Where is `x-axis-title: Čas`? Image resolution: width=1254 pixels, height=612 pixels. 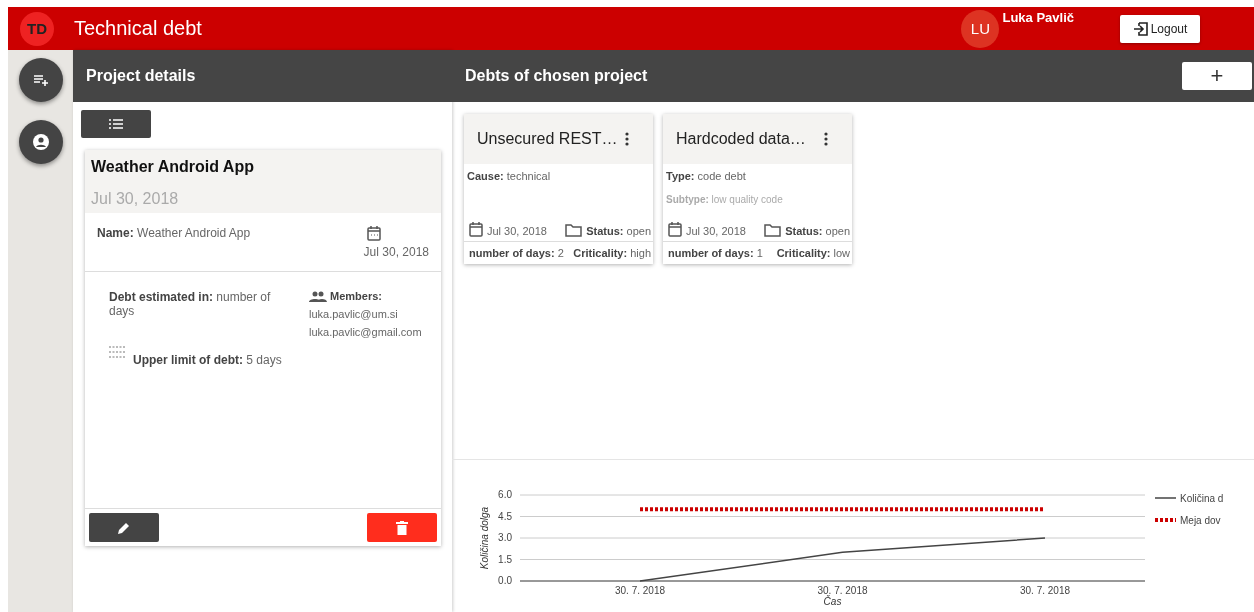 x-axis-title: Čas is located at coordinates (832, 601).